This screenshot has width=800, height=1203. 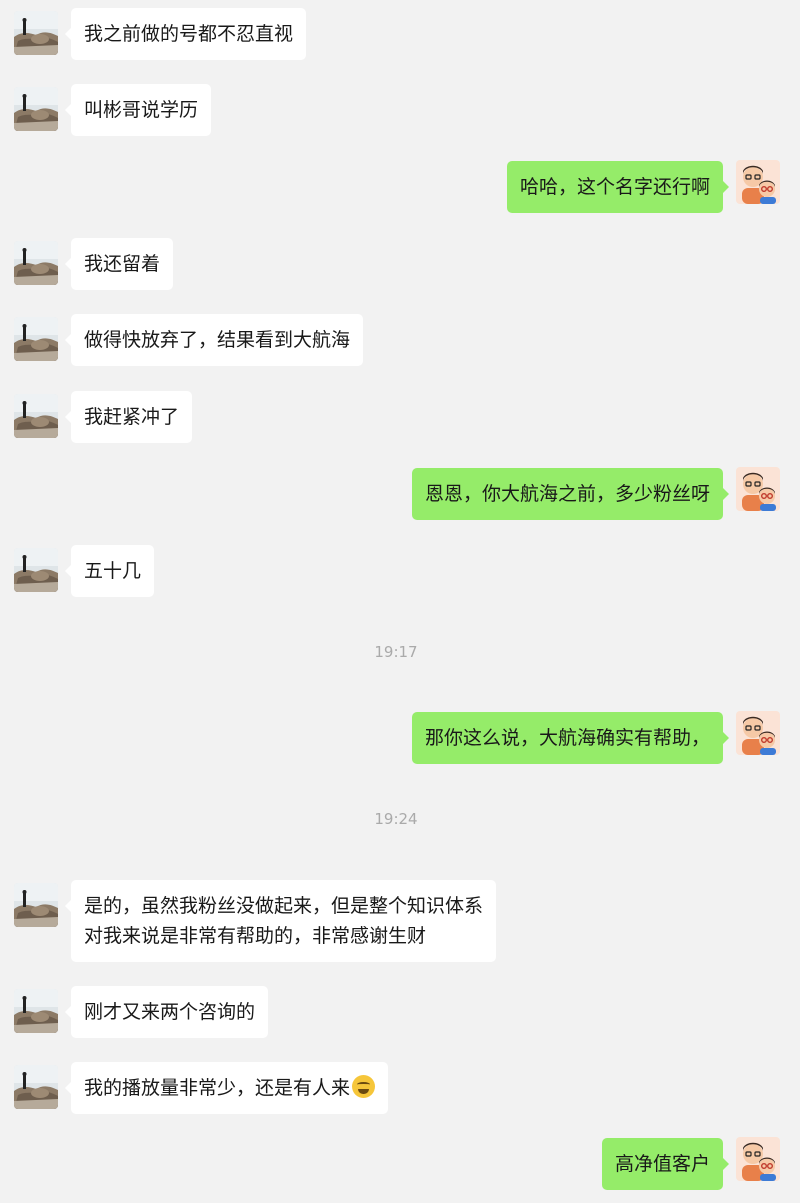 What do you see at coordinates (170, 1012) in the screenshot?
I see `message-text: 刚才又来两个咨询的` at bounding box center [170, 1012].